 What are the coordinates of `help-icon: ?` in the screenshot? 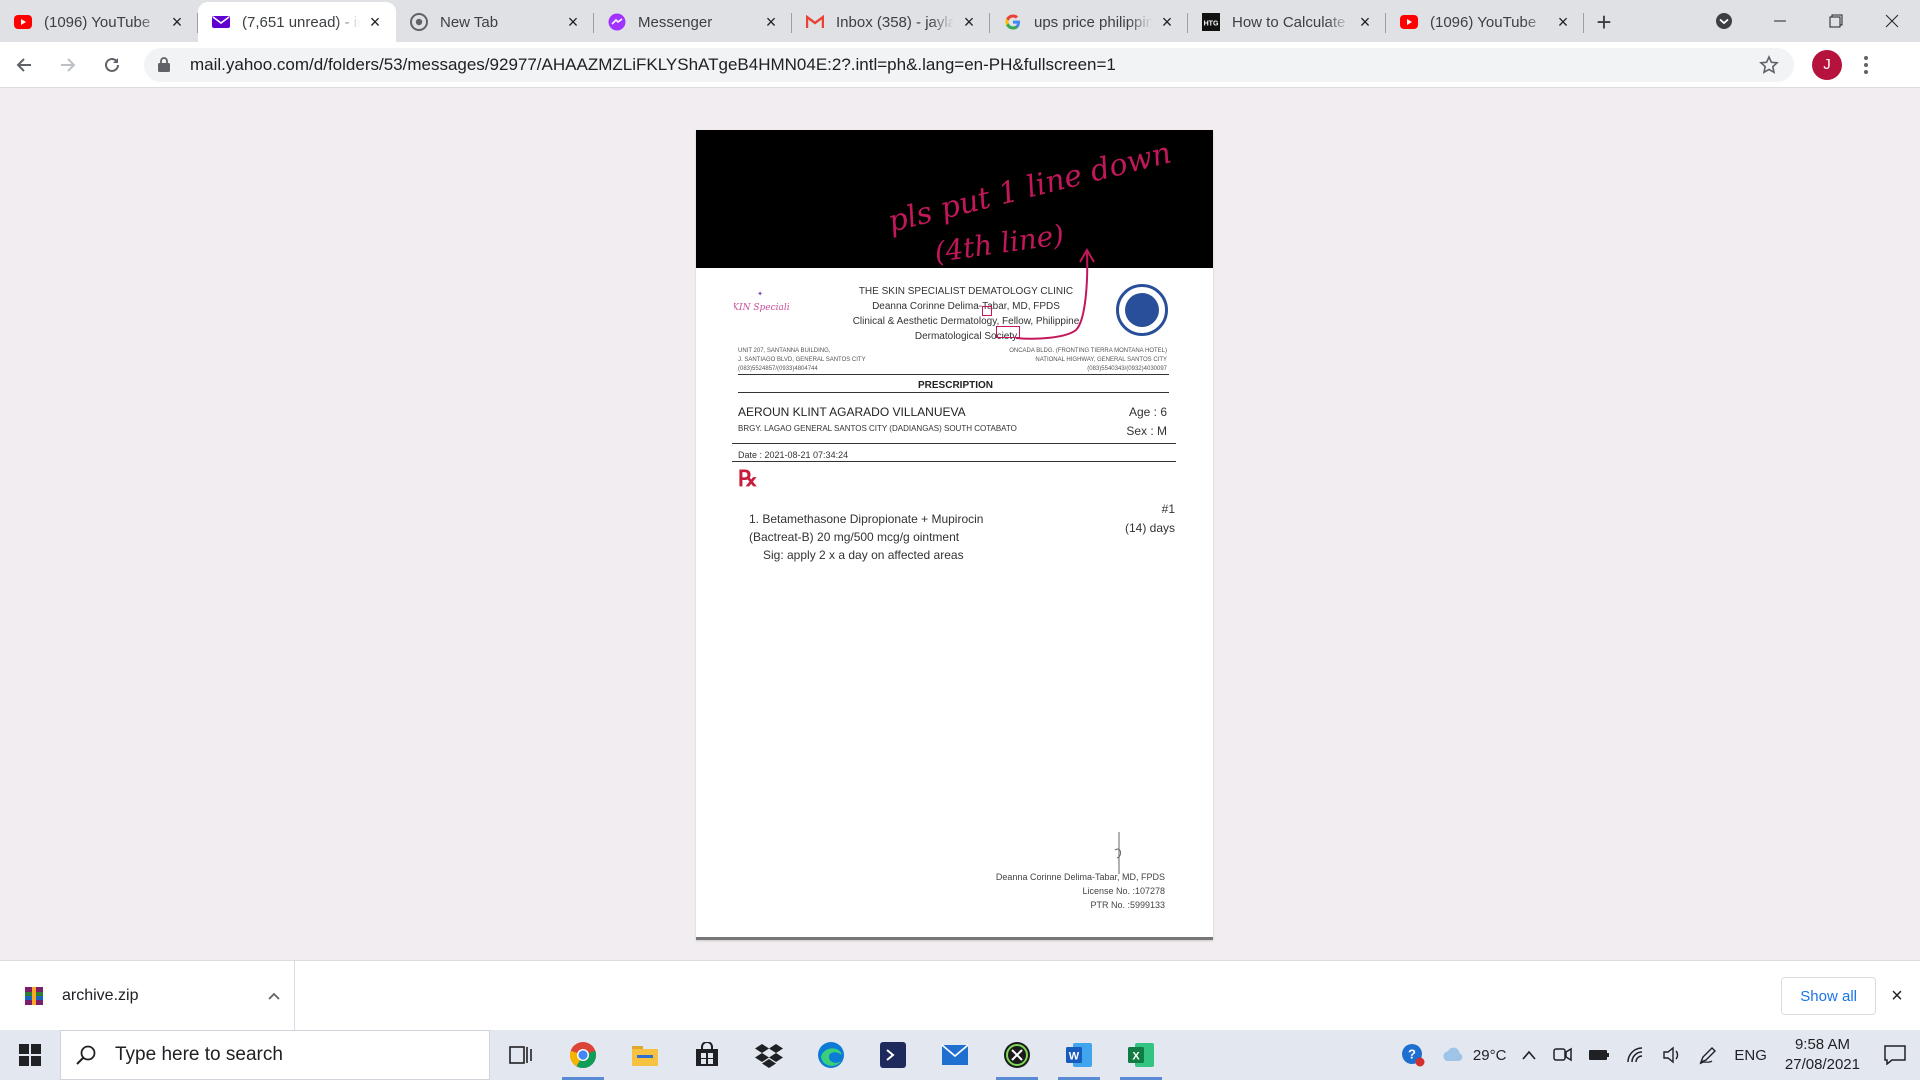 It's located at (1413, 1055).